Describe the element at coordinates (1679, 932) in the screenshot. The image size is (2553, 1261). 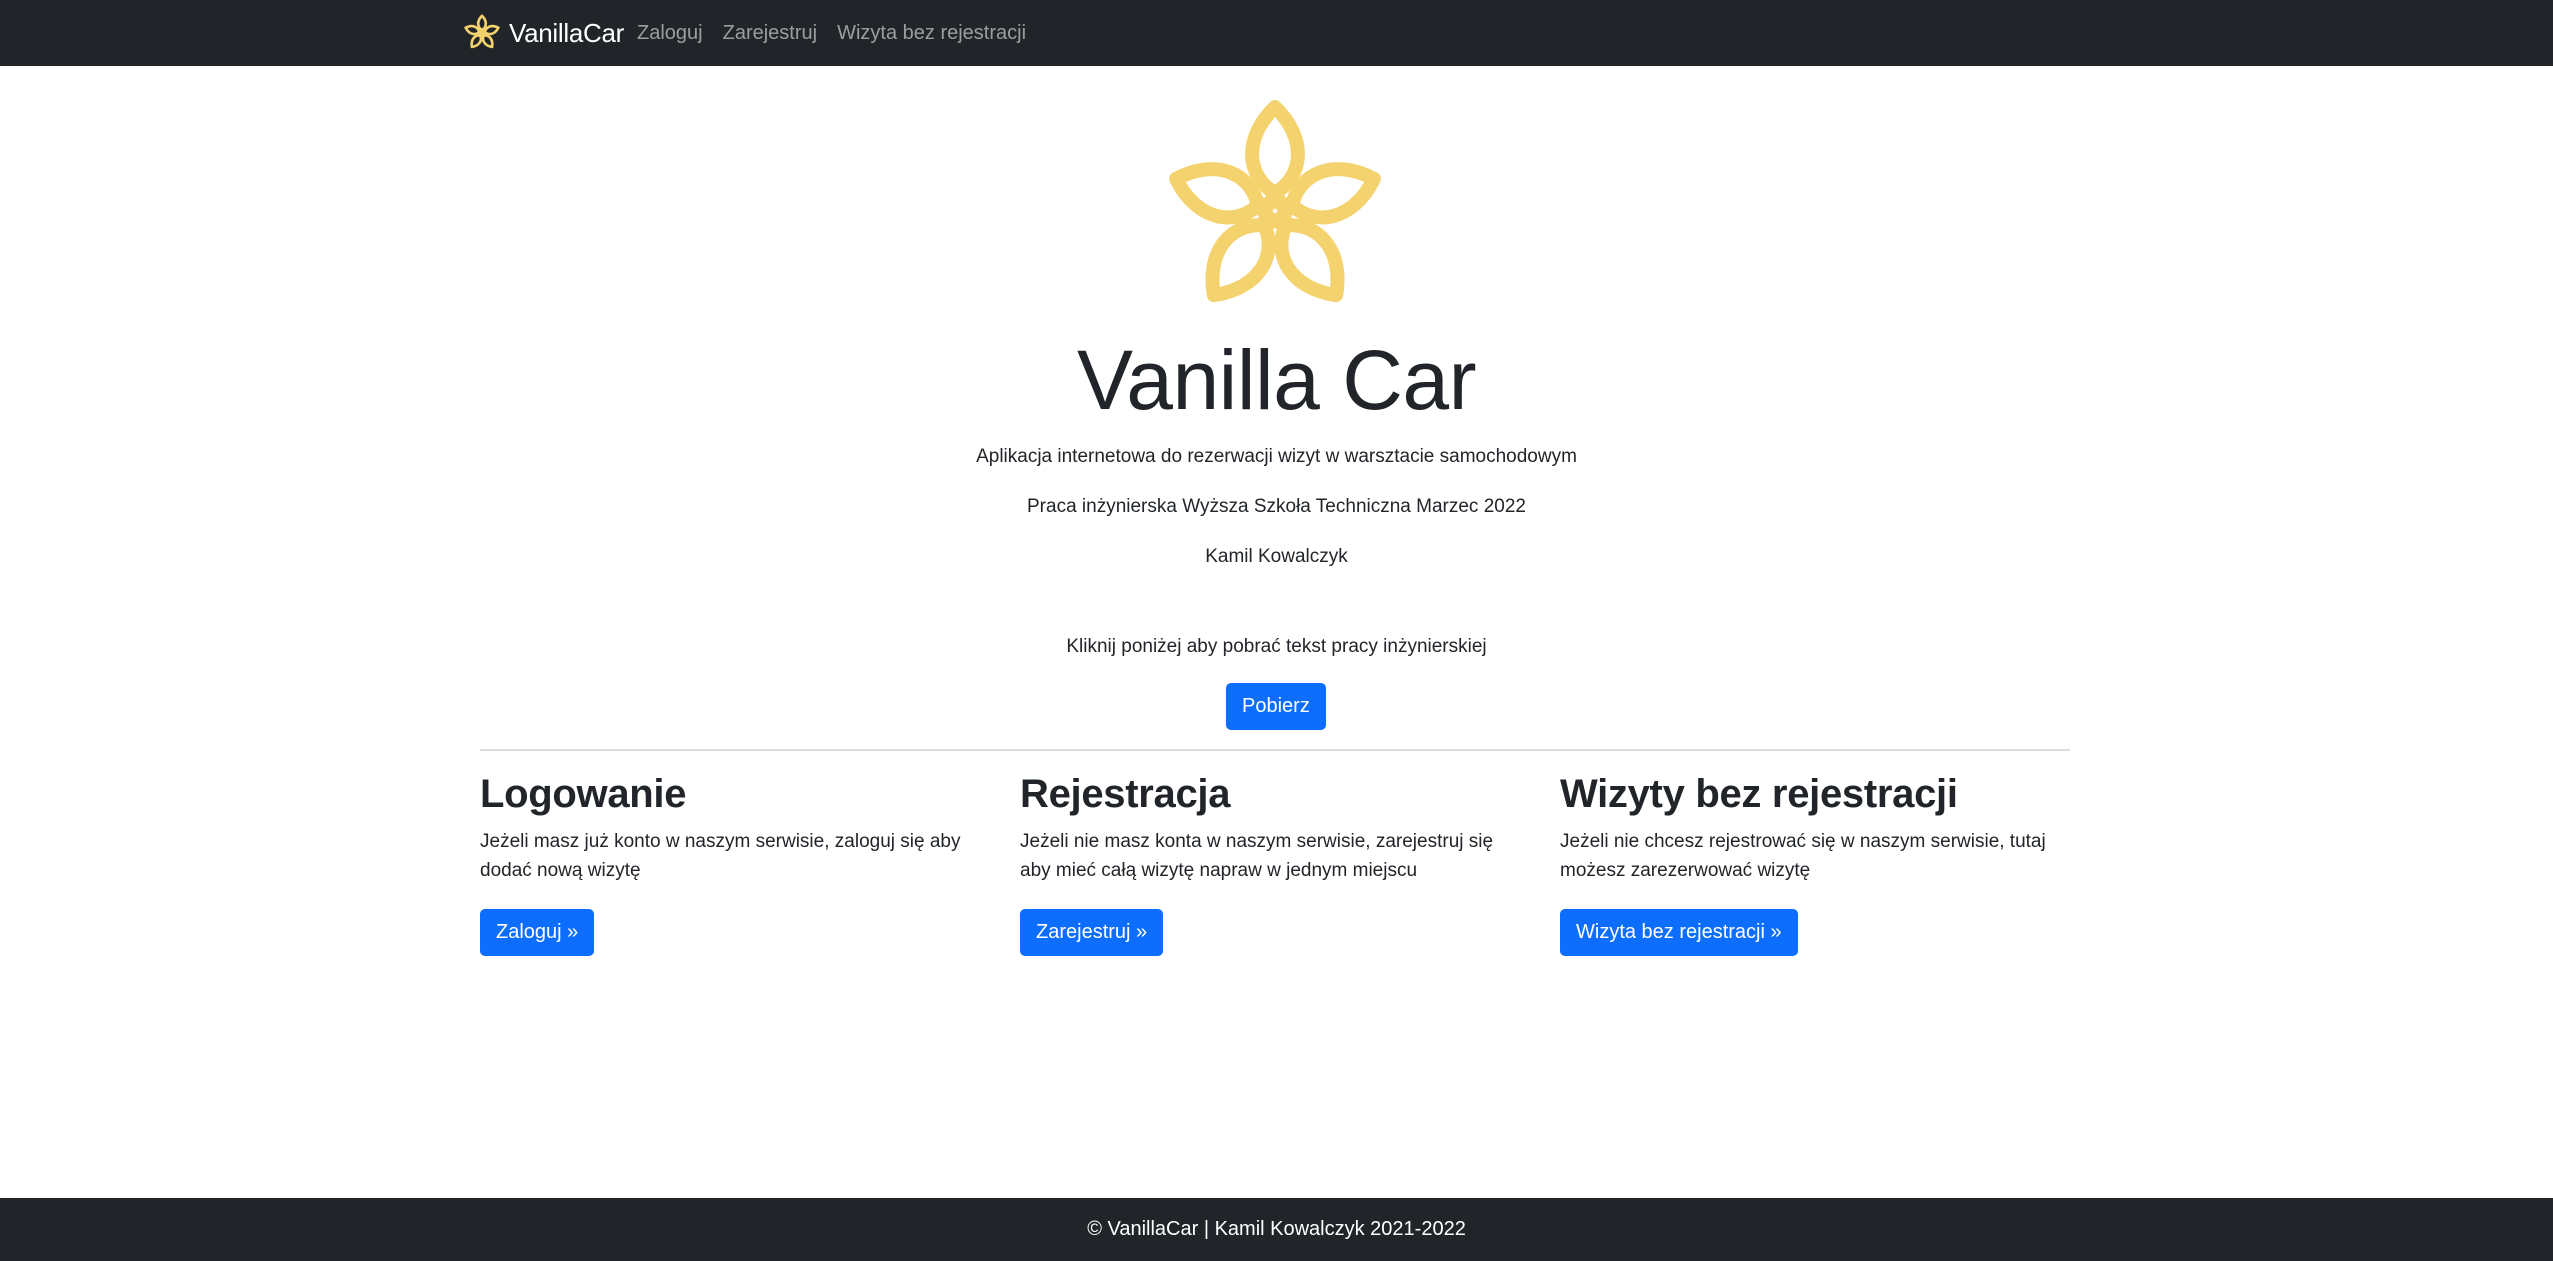
I see `guest-visit-button: Wizyta bez rejestracji »` at that location.